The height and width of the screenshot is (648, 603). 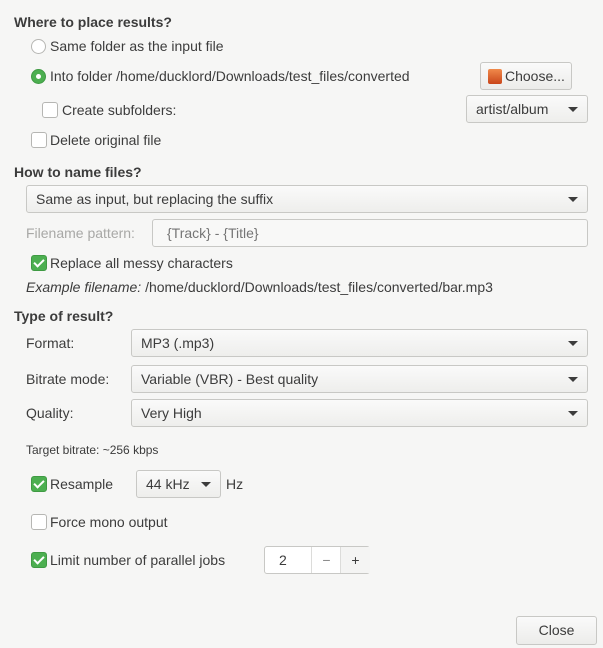 I want to click on placement-heading: Where to place results?, so click(x=93, y=22).